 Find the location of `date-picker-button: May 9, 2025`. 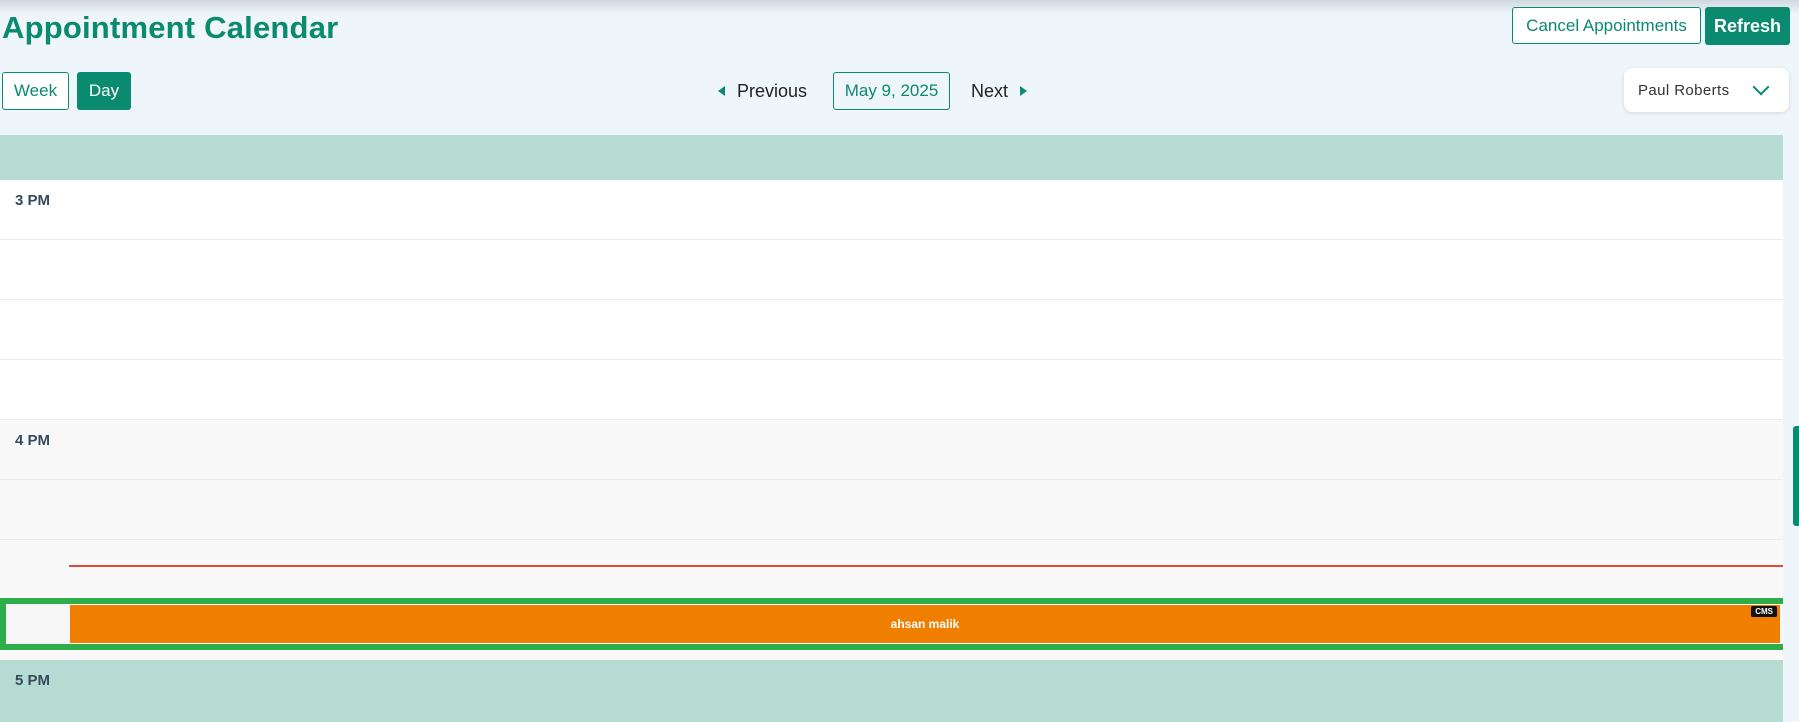

date-picker-button: May 9, 2025 is located at coordinates (891, 91).